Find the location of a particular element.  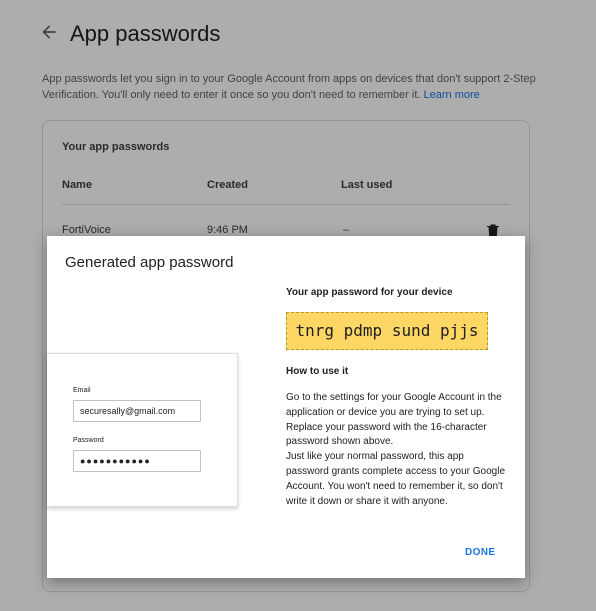

generated-password: tnrg pdmp sund pjjs is located at coordinates (387, 331).